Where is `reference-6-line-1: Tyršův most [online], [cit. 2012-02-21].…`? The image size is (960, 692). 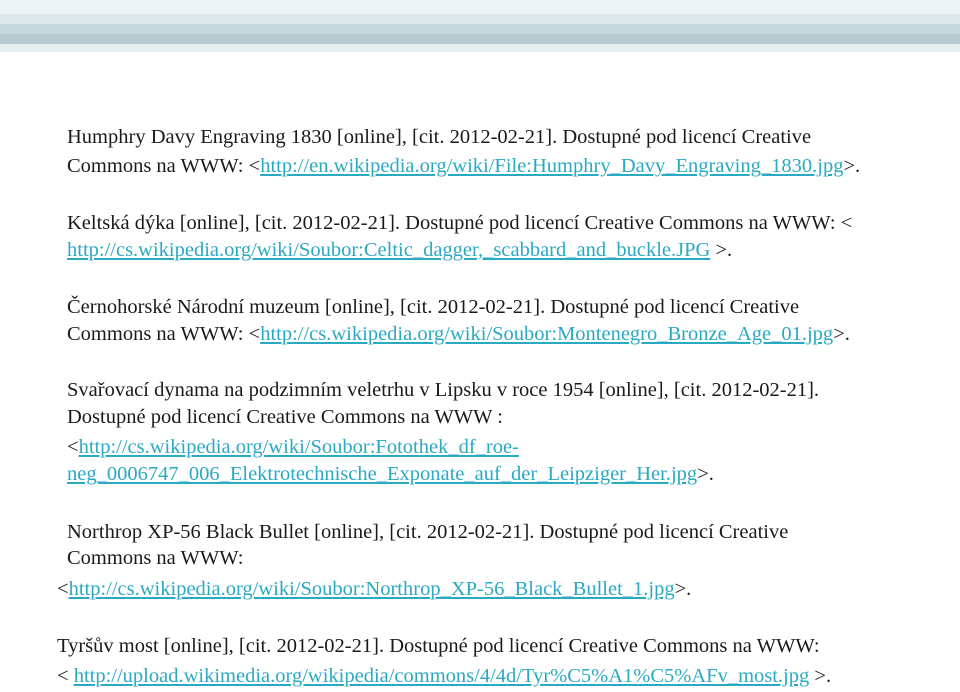 reference-6-line-1: Tyršův most [online], [cit. 2012-02-21].… is located at coordinates (438, 646).